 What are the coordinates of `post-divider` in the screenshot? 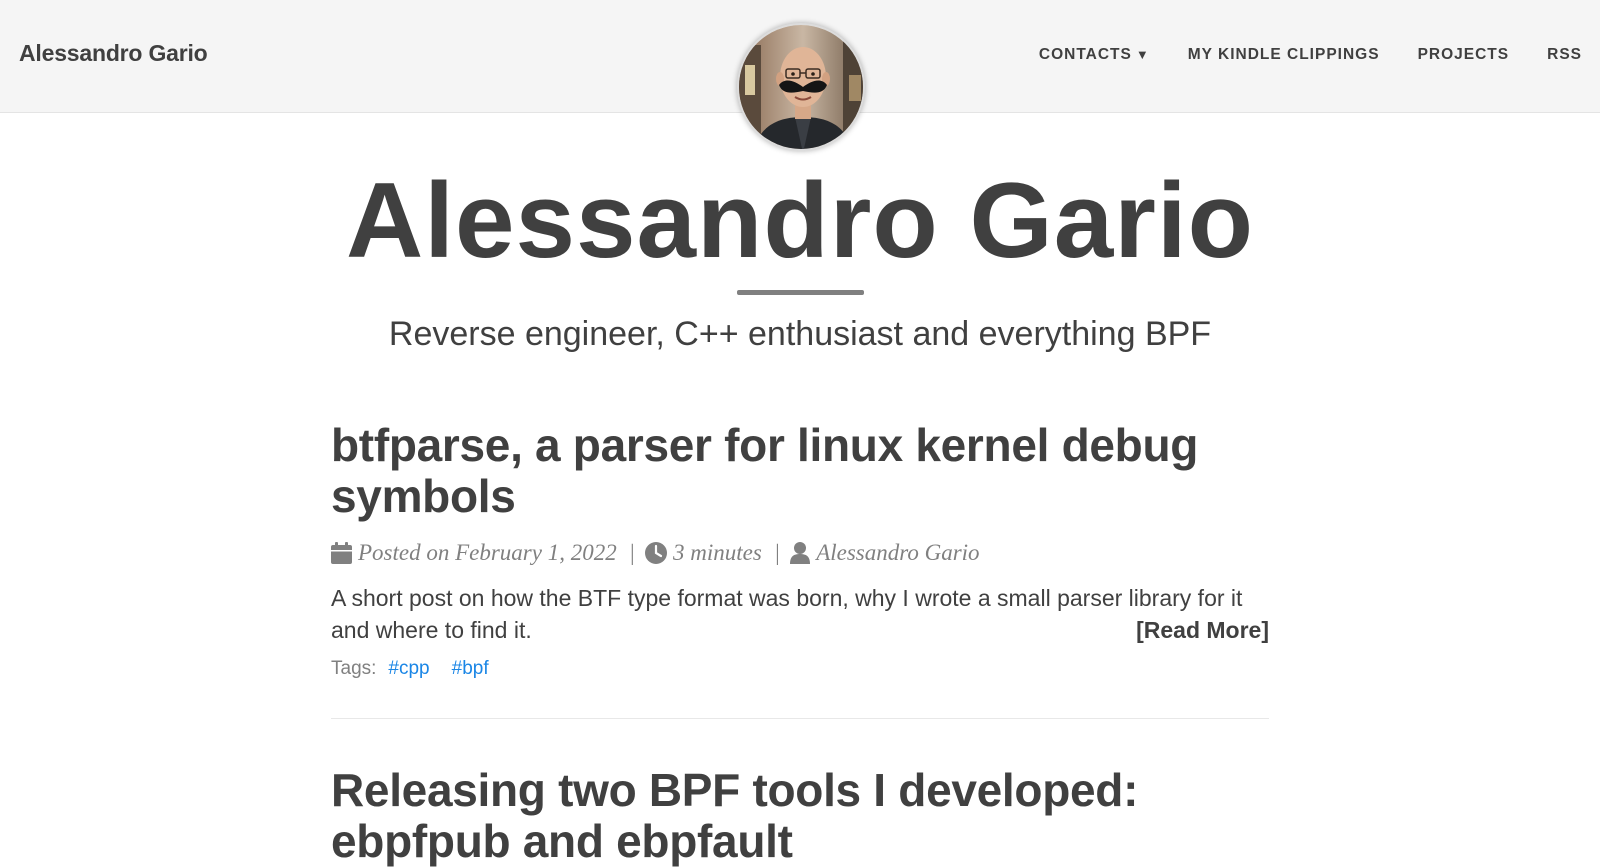 It's located at (800, 718).